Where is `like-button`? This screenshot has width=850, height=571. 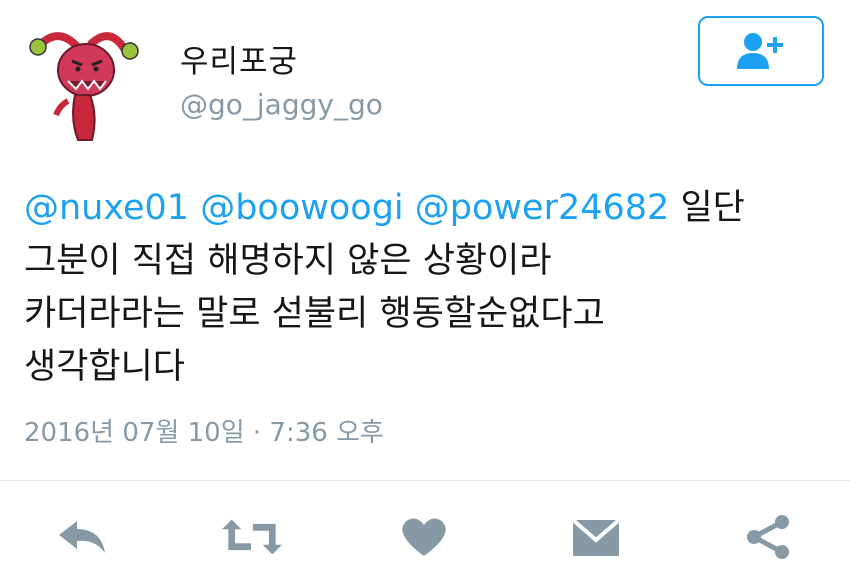 like-button is located at coordinates (424, 537).